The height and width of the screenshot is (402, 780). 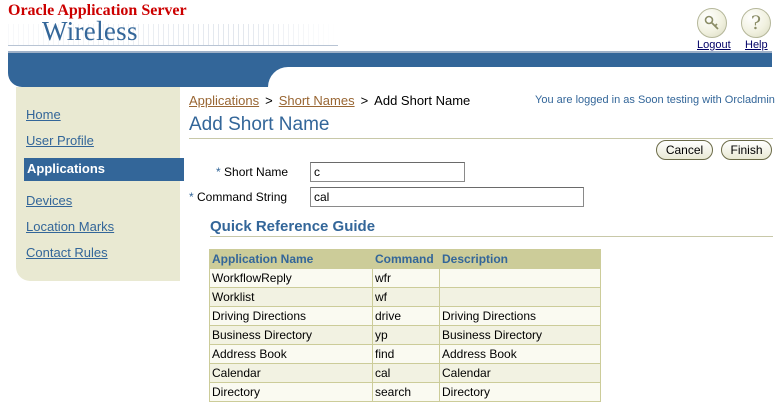 I want to click on help-global-button: ?, so click(x=756, y=23).